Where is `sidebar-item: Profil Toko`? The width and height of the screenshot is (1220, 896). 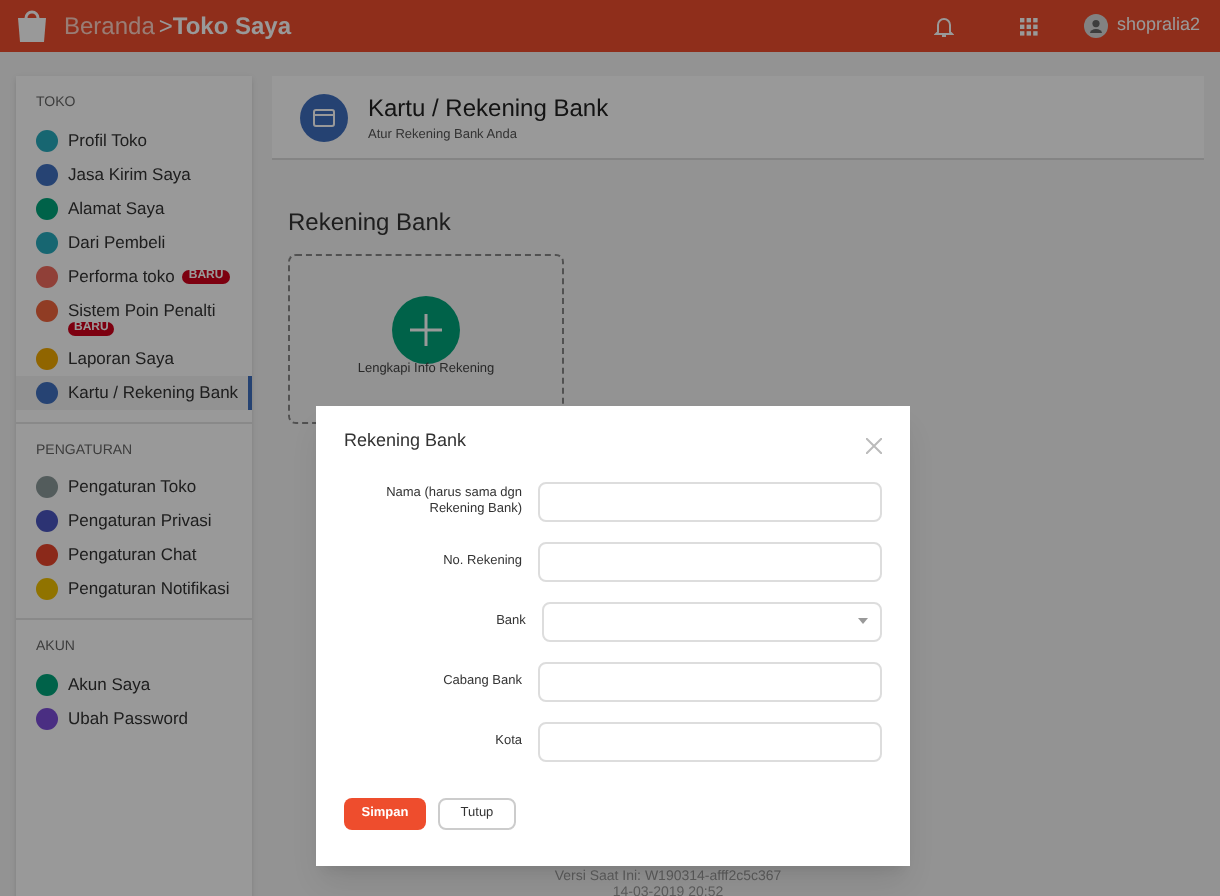
sidebar-item: Profil Toko is located at coordinates (134, 140).